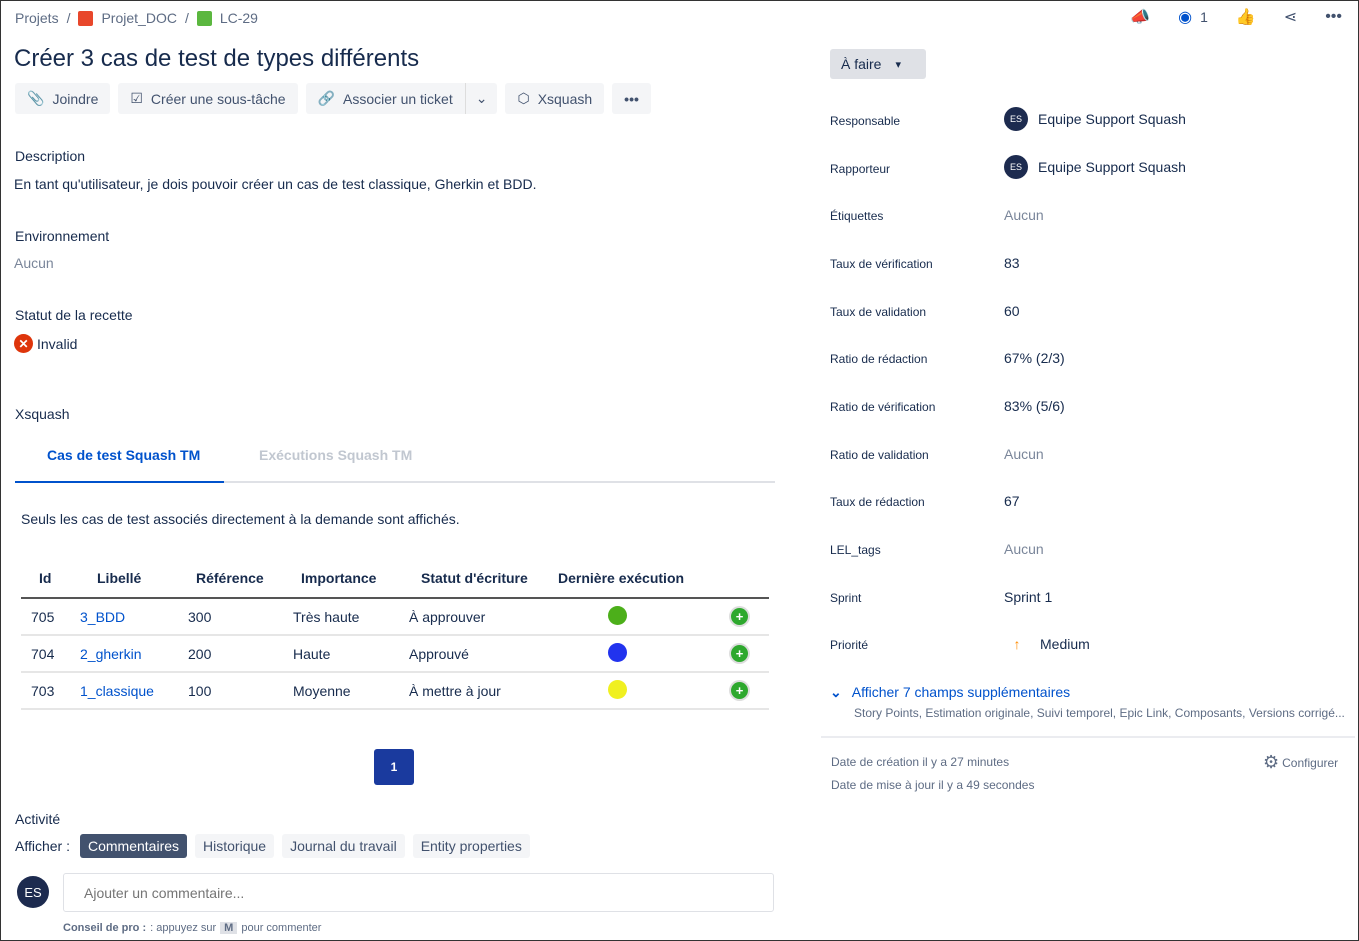 This screenshot has width=1359, height=941. What do you see at coordinates (398, 98) in the screenshot?
I see `link-label: Associer un ticket` at bounding box center [398, 98].